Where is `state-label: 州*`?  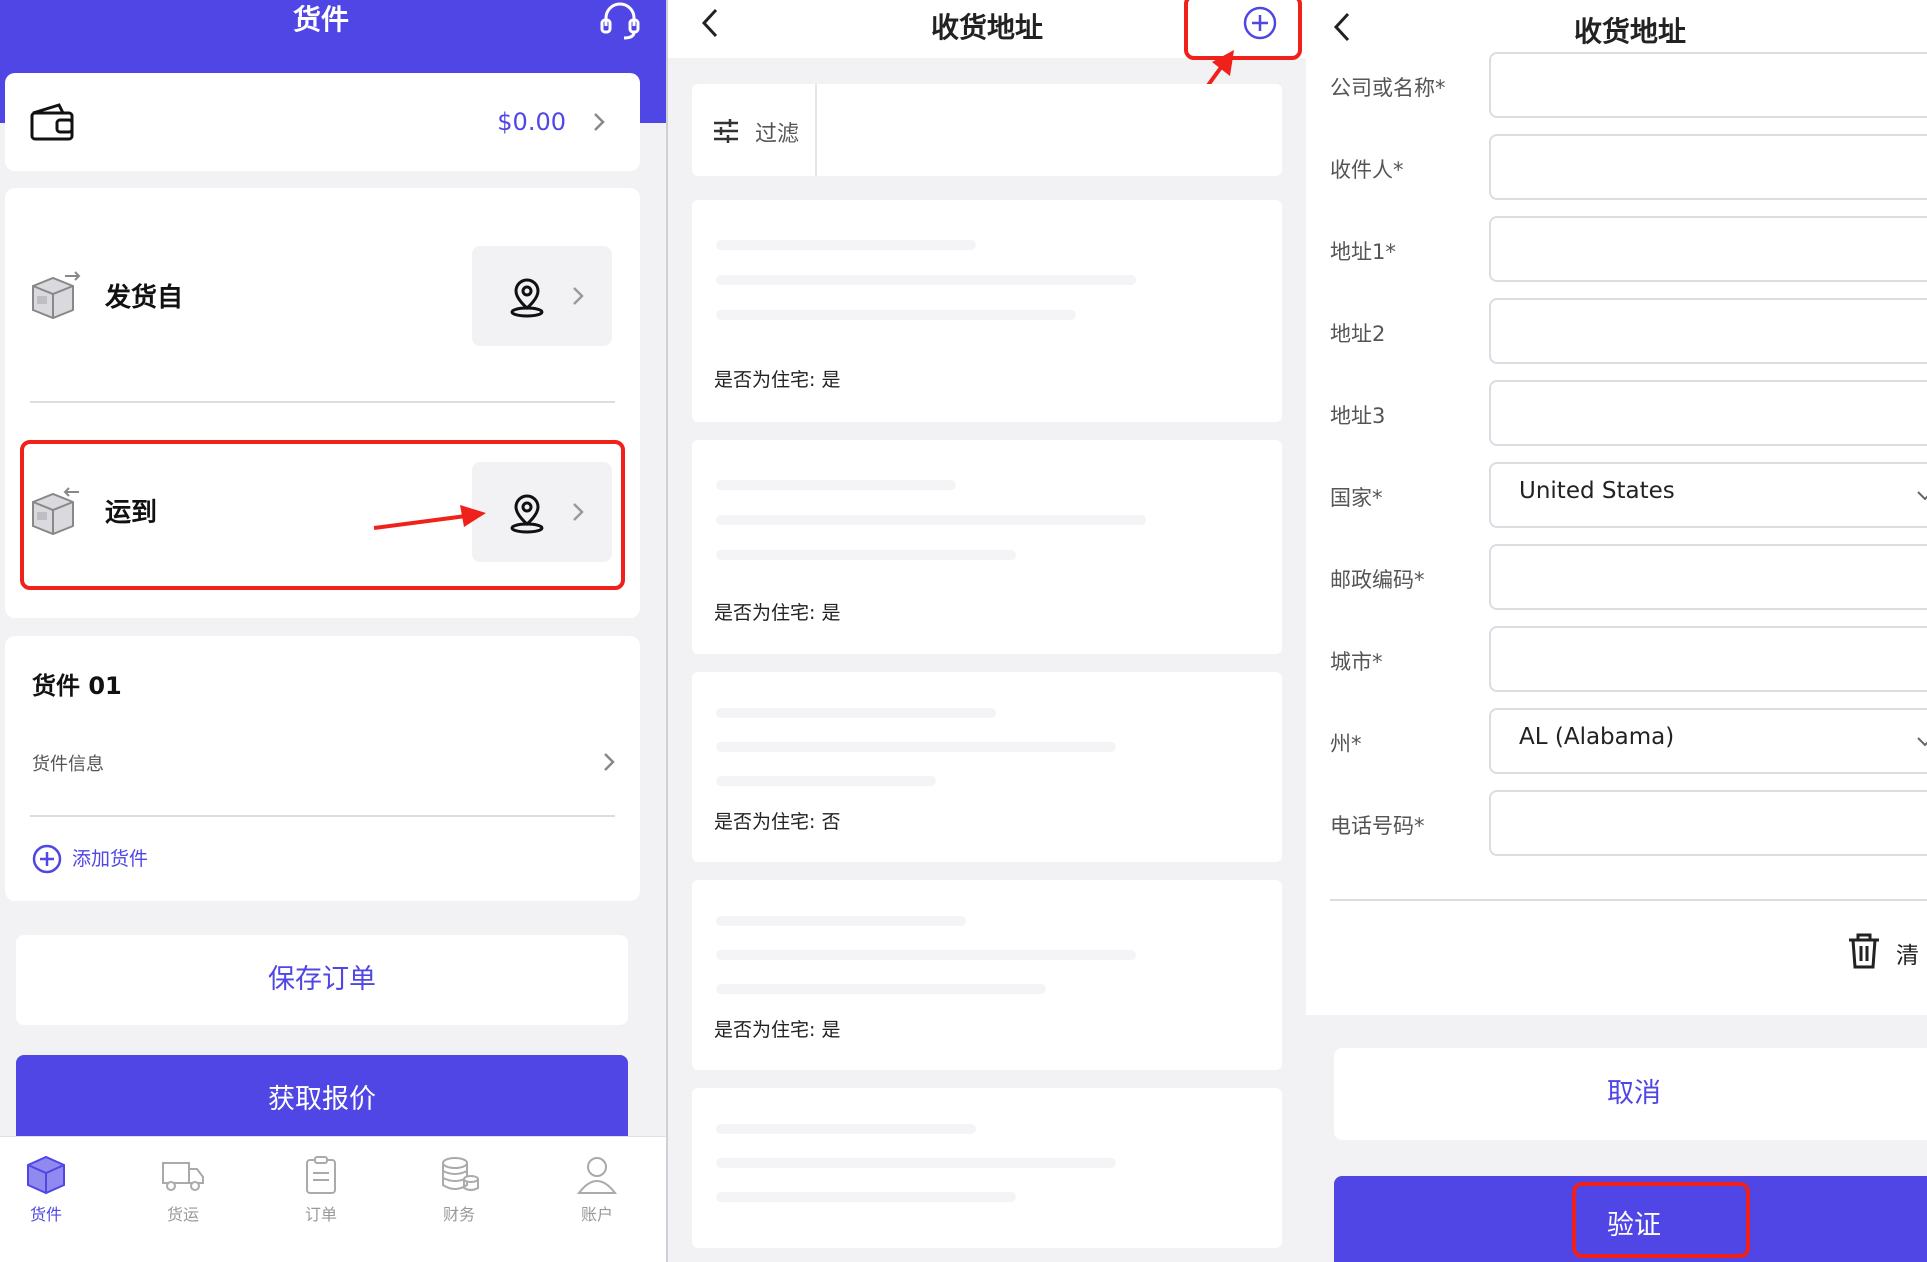
state-label: 州* is located at coordinates (1346, 744).